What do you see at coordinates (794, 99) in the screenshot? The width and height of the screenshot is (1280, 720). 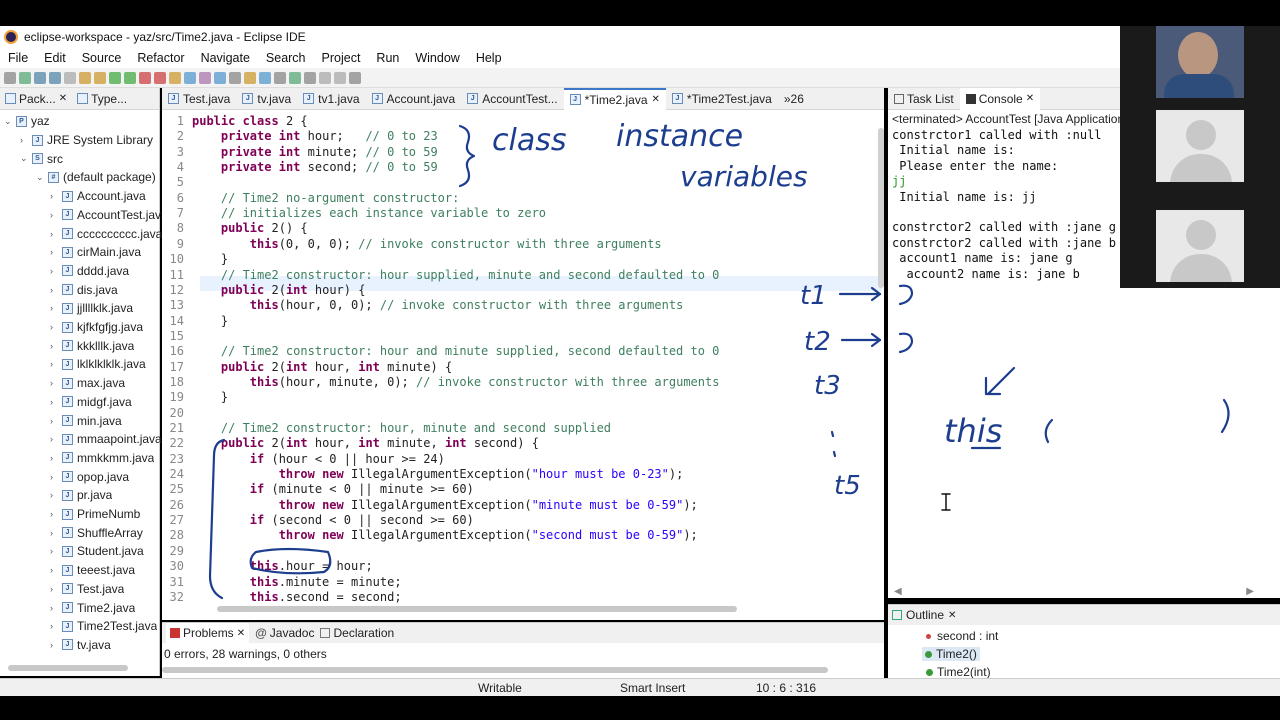 I see `editor-tab: »26` at bounding box center [794, 99].